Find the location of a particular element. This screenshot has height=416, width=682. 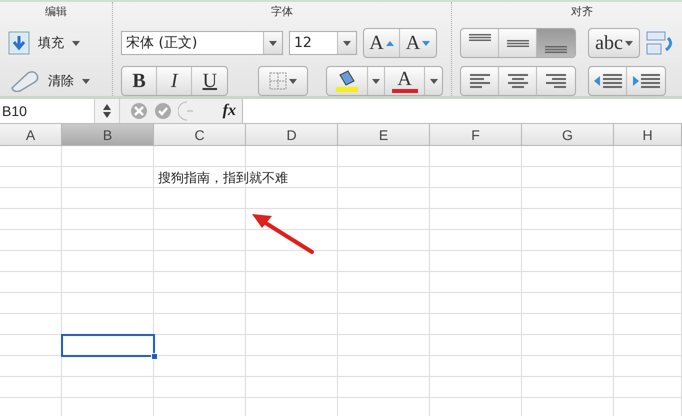

fill-button: 填充 is located at coordinates (44, 43).